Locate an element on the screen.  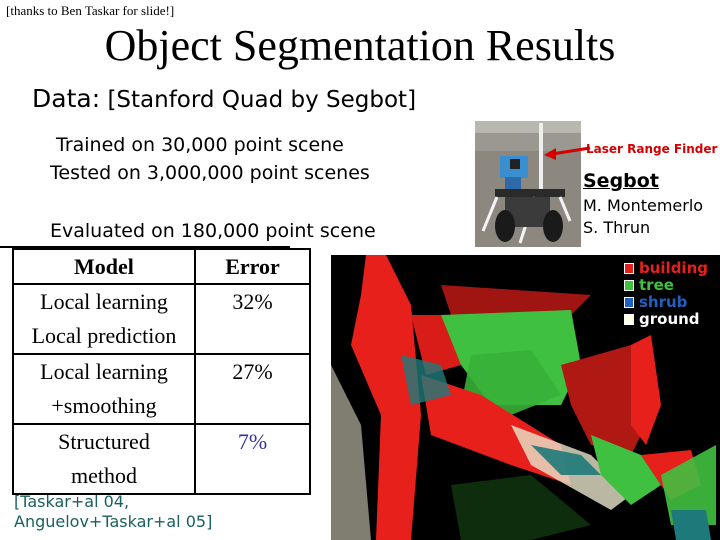
model-line: +smoothing is located at coordinates (104, 405).